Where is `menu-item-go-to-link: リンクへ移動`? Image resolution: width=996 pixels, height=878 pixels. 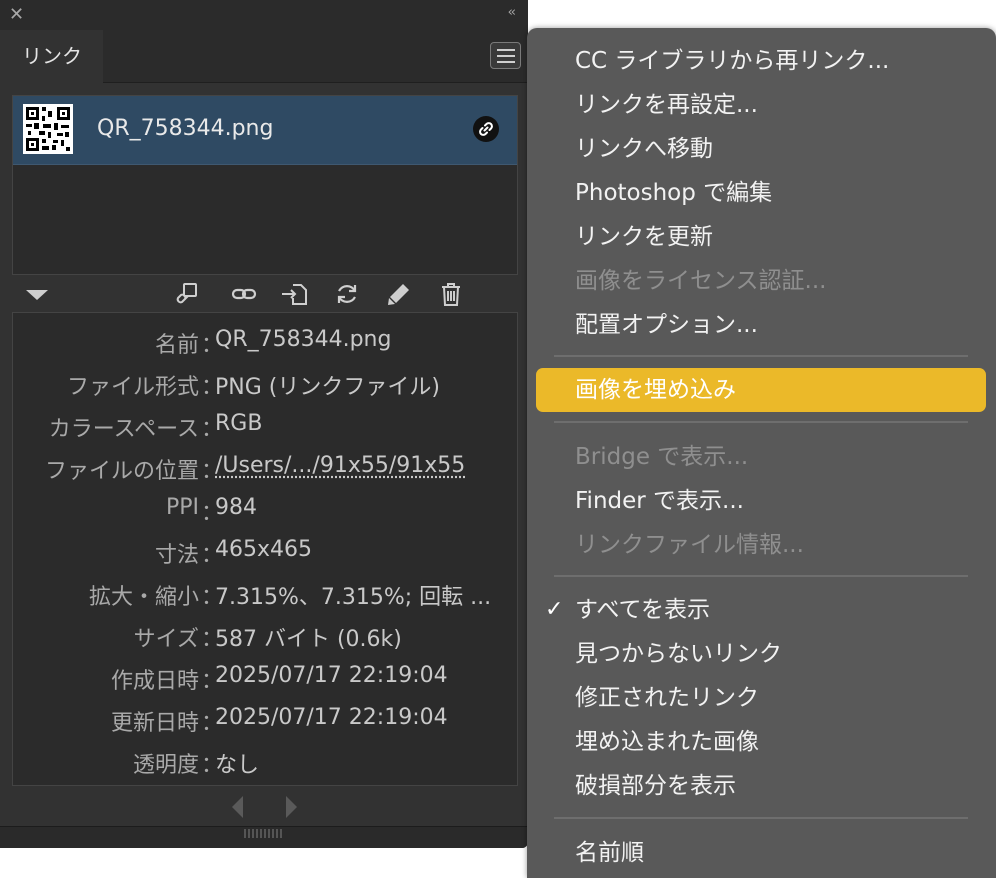
menu-item-go-to-link: リンクへ移動 is located at coordinates (644, 149).